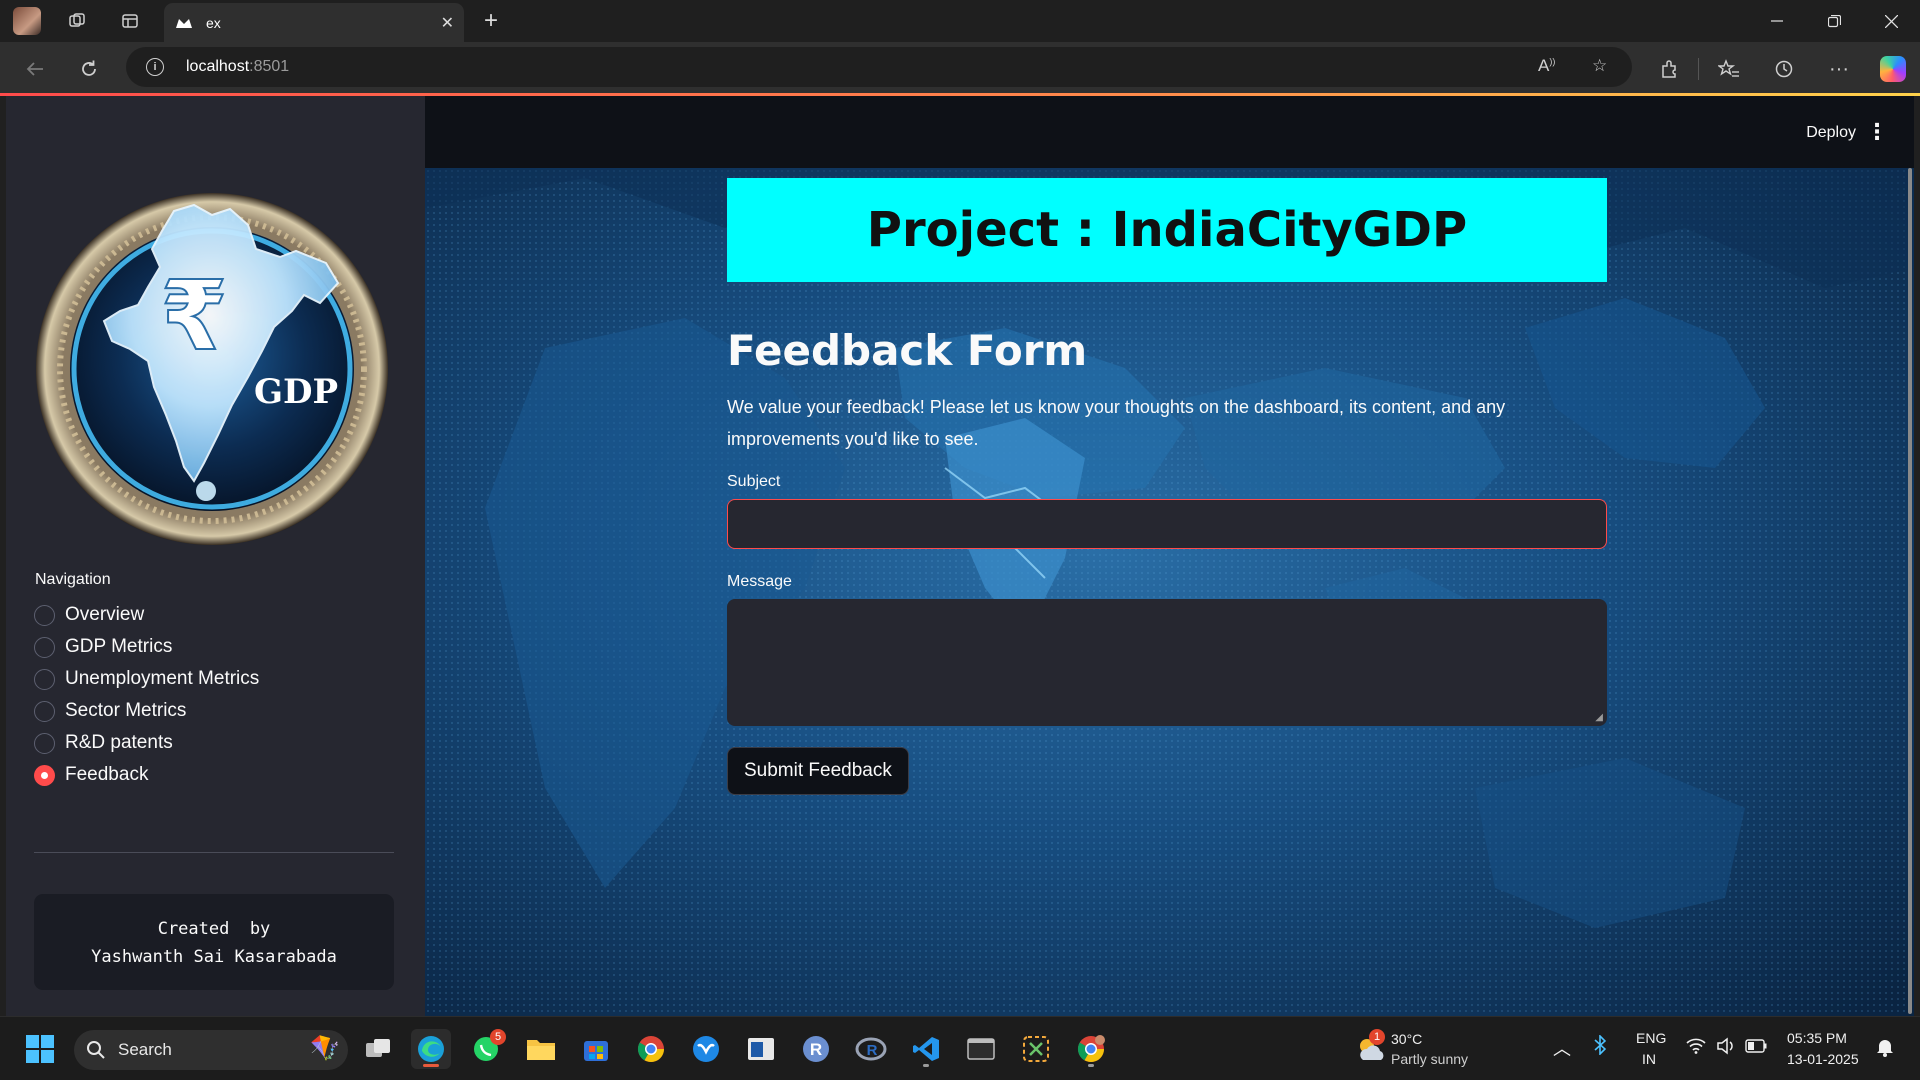 The width and height of the screenshot is (1920, 1080). Describe the element at coordinates (314, 22) in the screenshot. I see `tab-streamlit: ex ✕` at that location.